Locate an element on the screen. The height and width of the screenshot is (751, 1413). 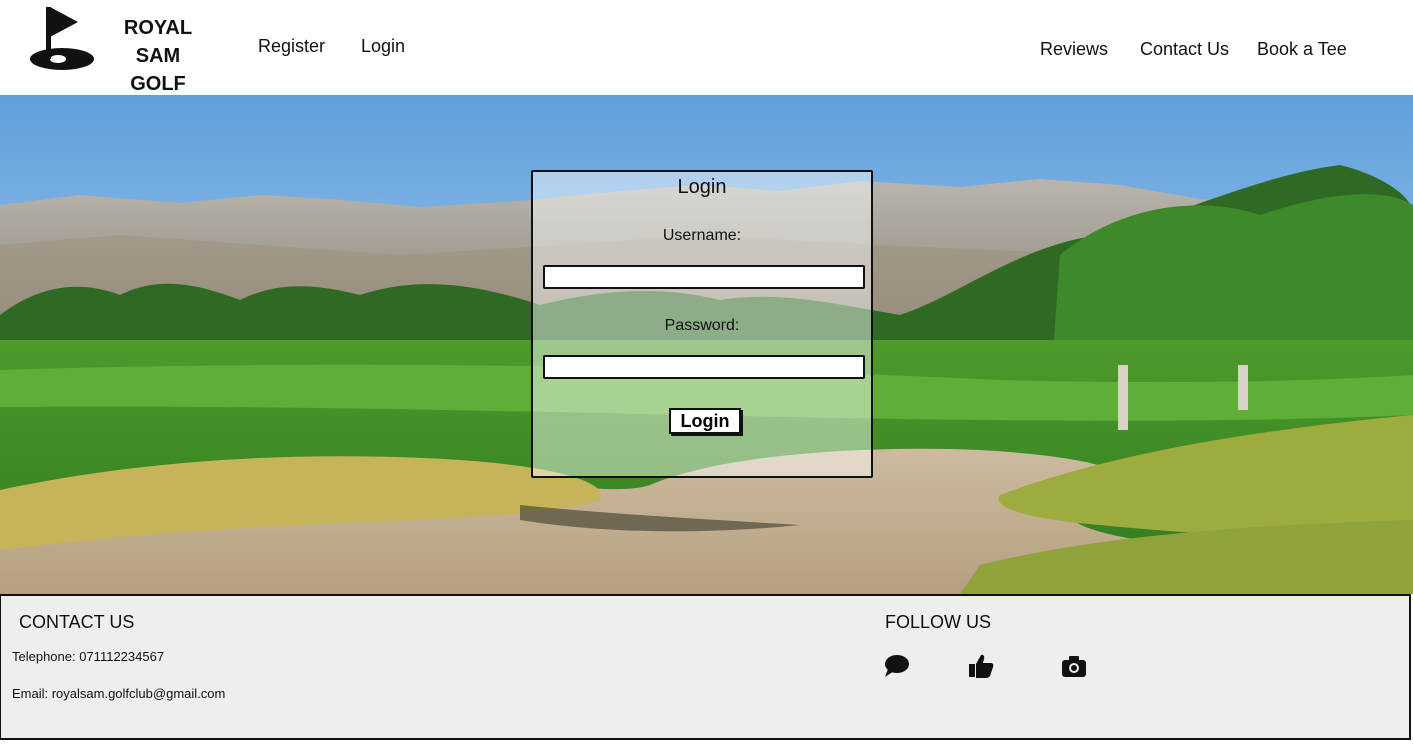
email-text: Email: royalsam.golfclub@gmail.com is located at coordinates (119, 693).